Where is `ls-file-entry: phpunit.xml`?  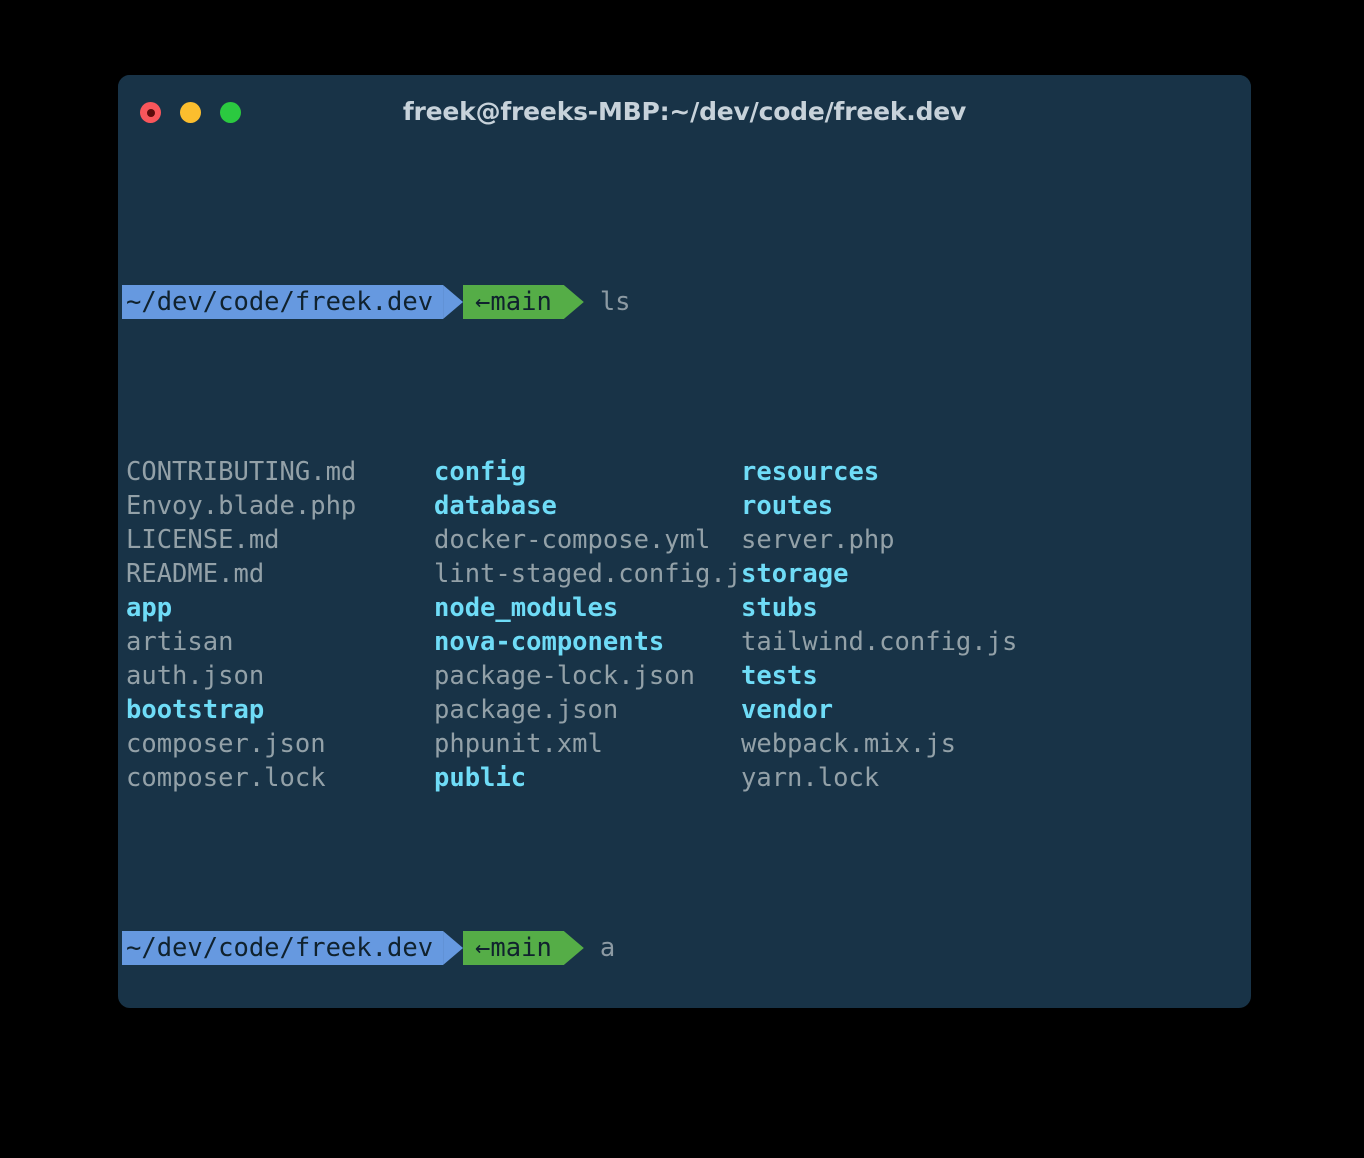
ls-file-entry: phpunit.xml is located at coordinates (518, 744).